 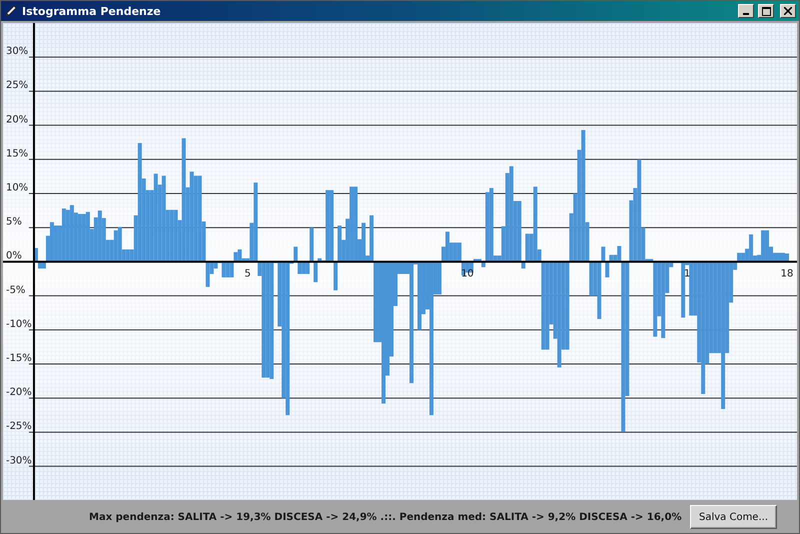 What do you see at coordinates (17, 52) in the screenshot?
I see `y-tick-label: 30%` at bounding box center [17, 52].